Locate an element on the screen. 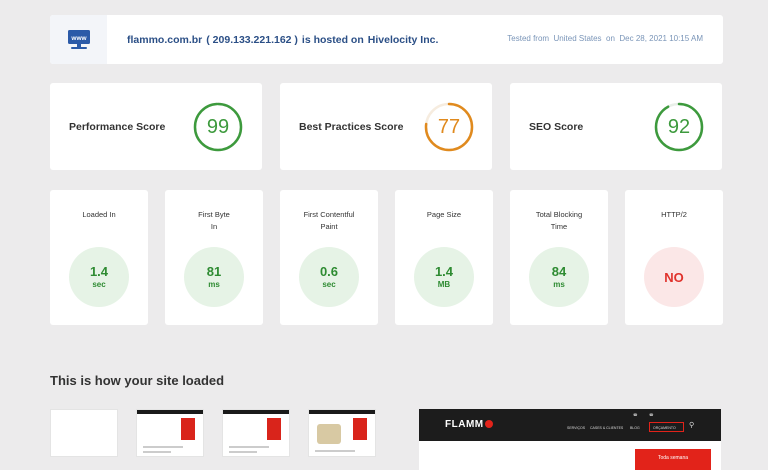  metric-label: HTTP/2 is located at coordinates (674, 214).